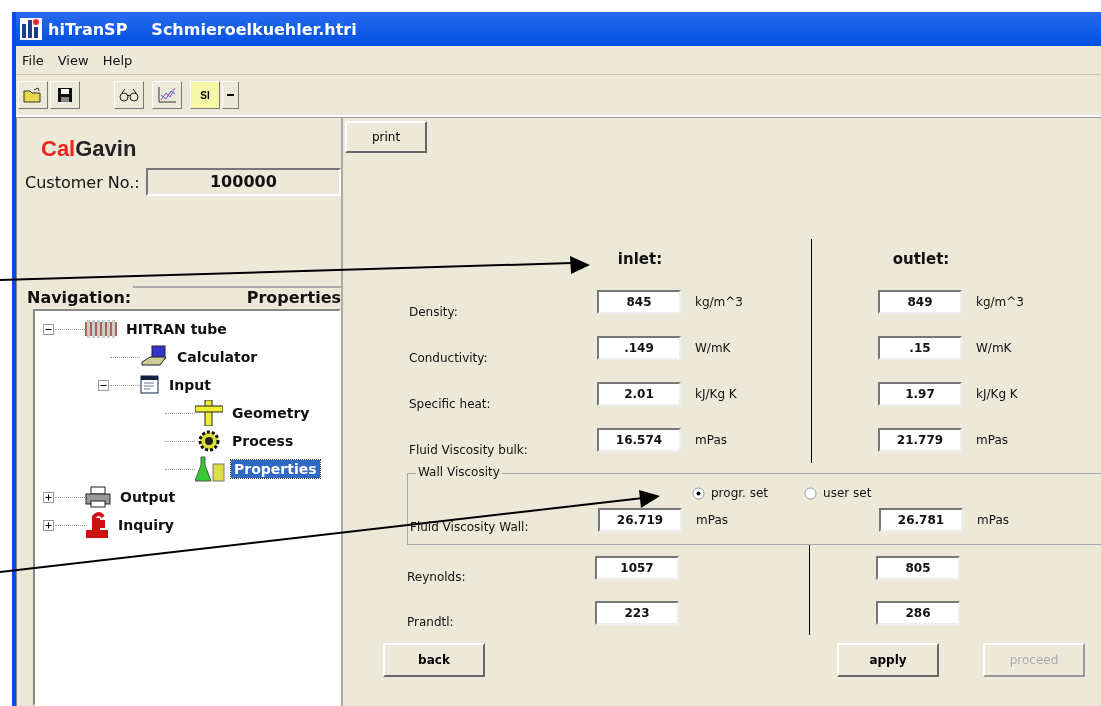 The image size is (1101, 706). I want to click on form-icon, so click(150, 385).